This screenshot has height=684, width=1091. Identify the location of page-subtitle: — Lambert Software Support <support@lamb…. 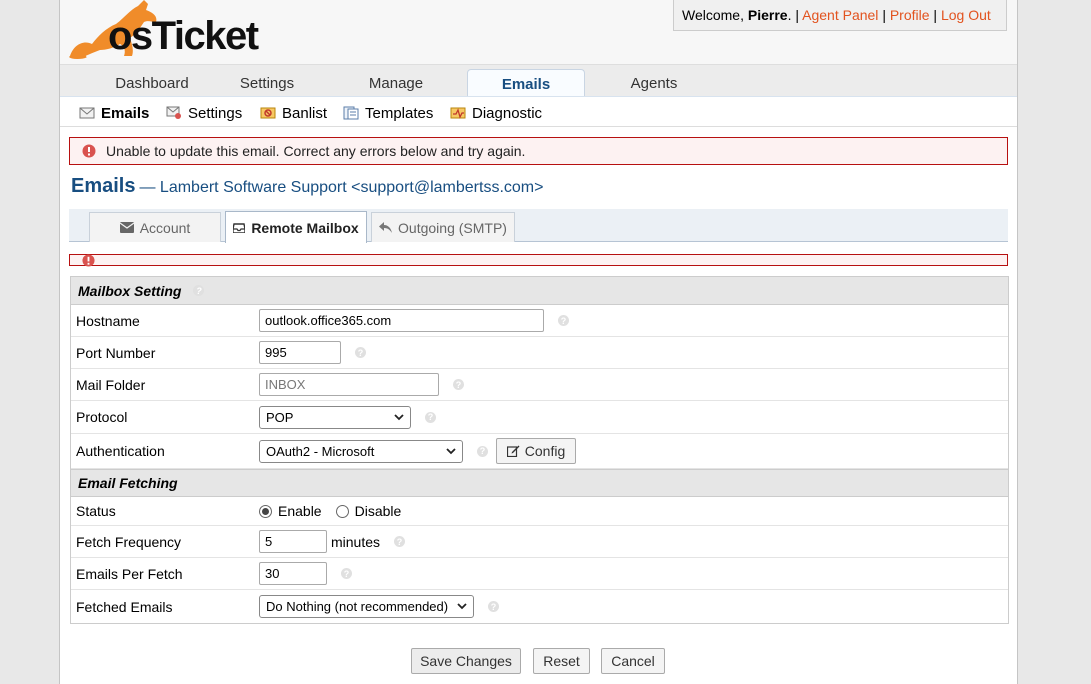
(341, 187).